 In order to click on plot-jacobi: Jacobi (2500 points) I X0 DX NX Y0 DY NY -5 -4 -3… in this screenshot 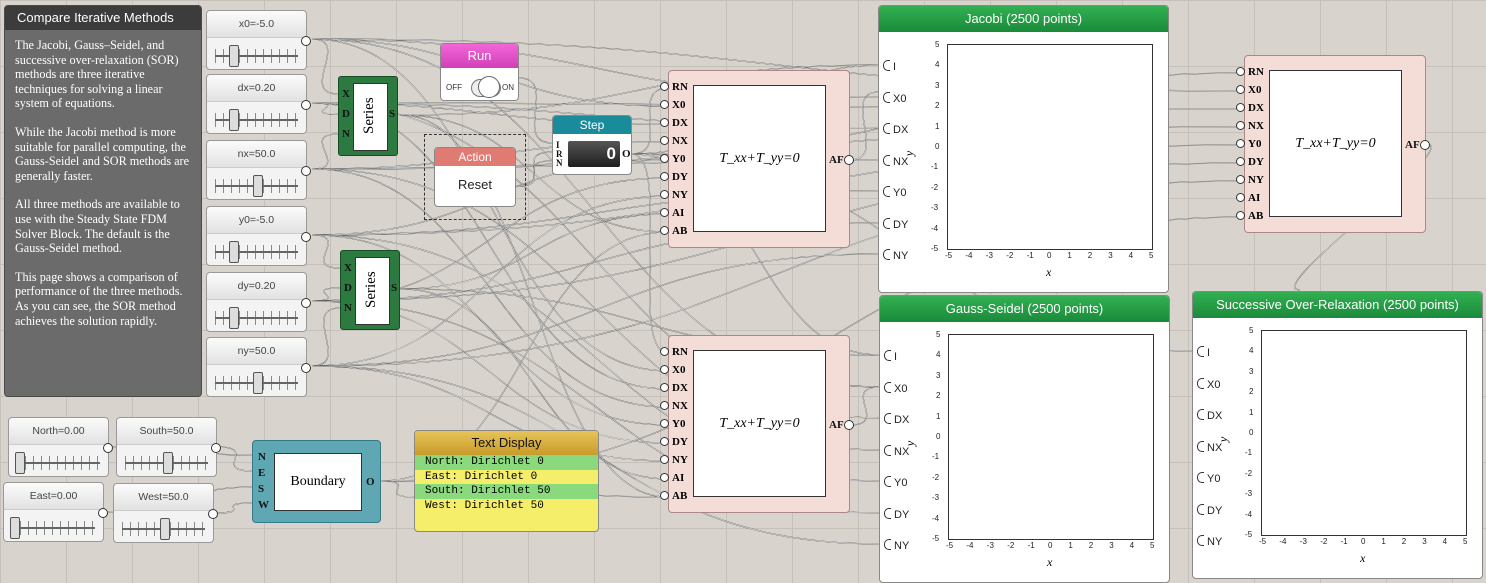, I will do `click(1023, 149)`.